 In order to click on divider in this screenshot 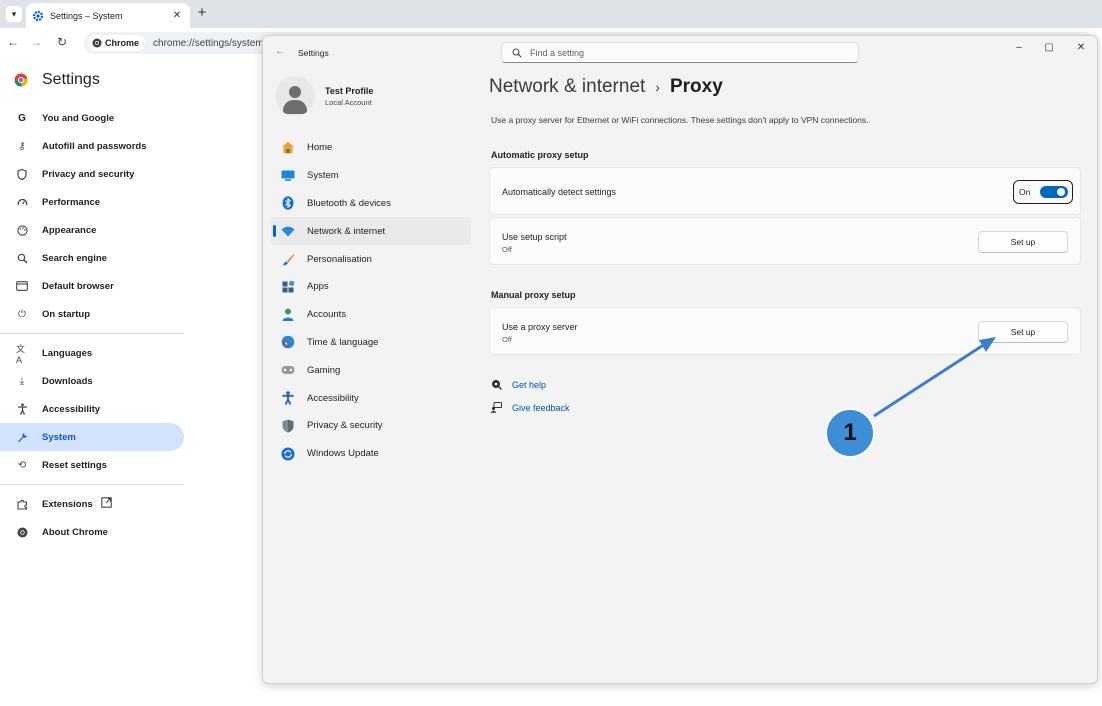, I will do `click(92, 333)`.